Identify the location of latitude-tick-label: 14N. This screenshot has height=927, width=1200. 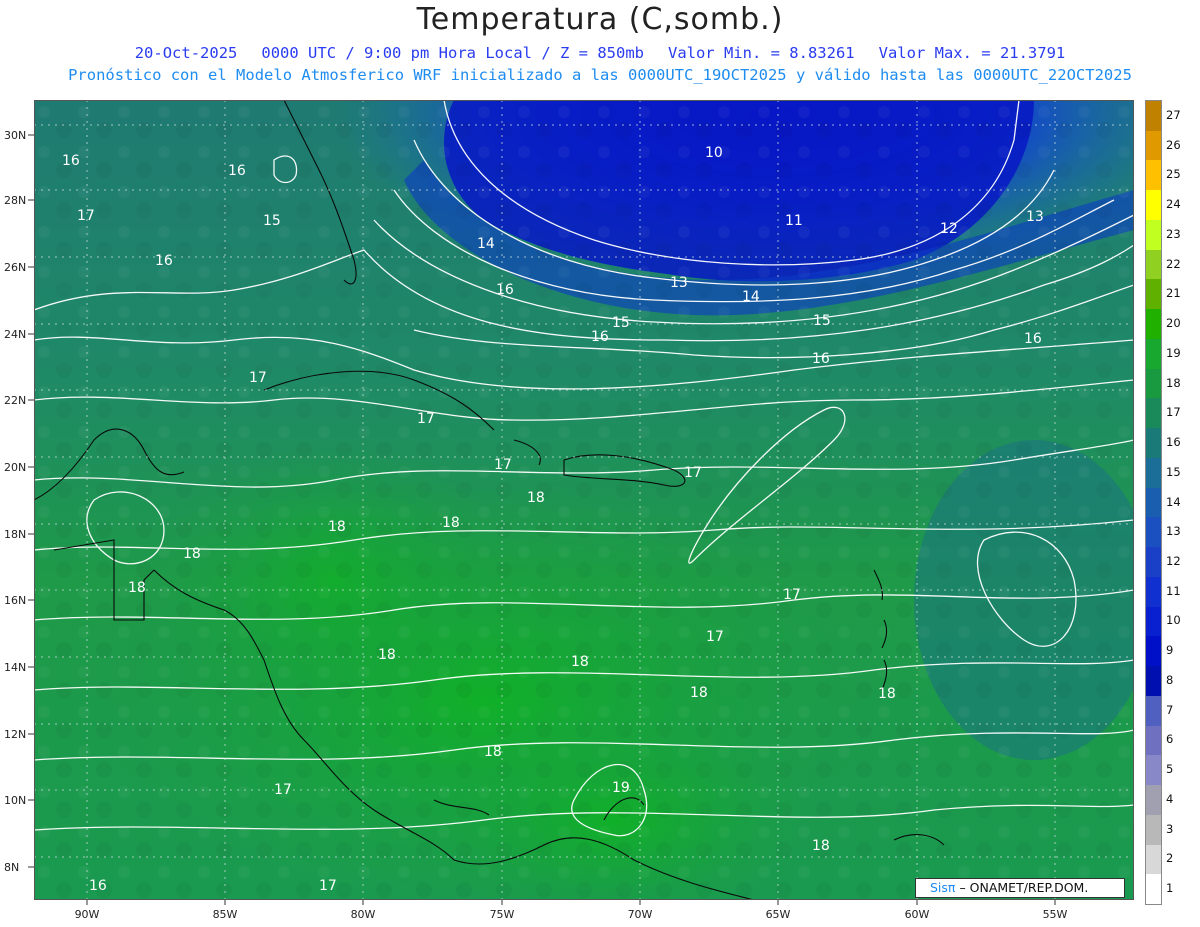
(15, 667).